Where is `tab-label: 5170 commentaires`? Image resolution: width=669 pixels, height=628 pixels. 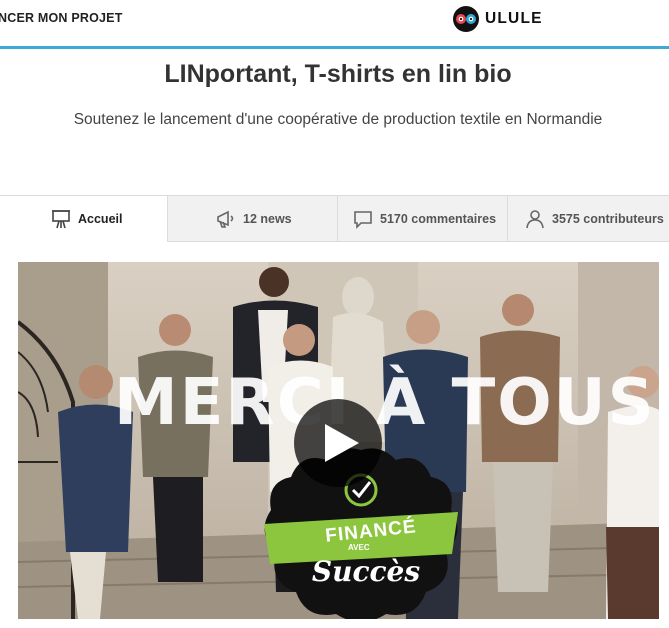 tab-label: 5170 commentaires is located at coordinates (438, 218).